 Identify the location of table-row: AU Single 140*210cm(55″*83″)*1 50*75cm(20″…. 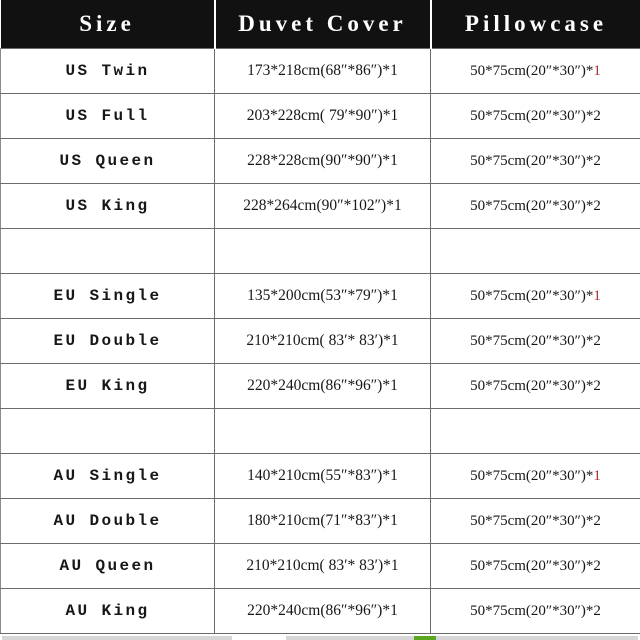
(320, 476).